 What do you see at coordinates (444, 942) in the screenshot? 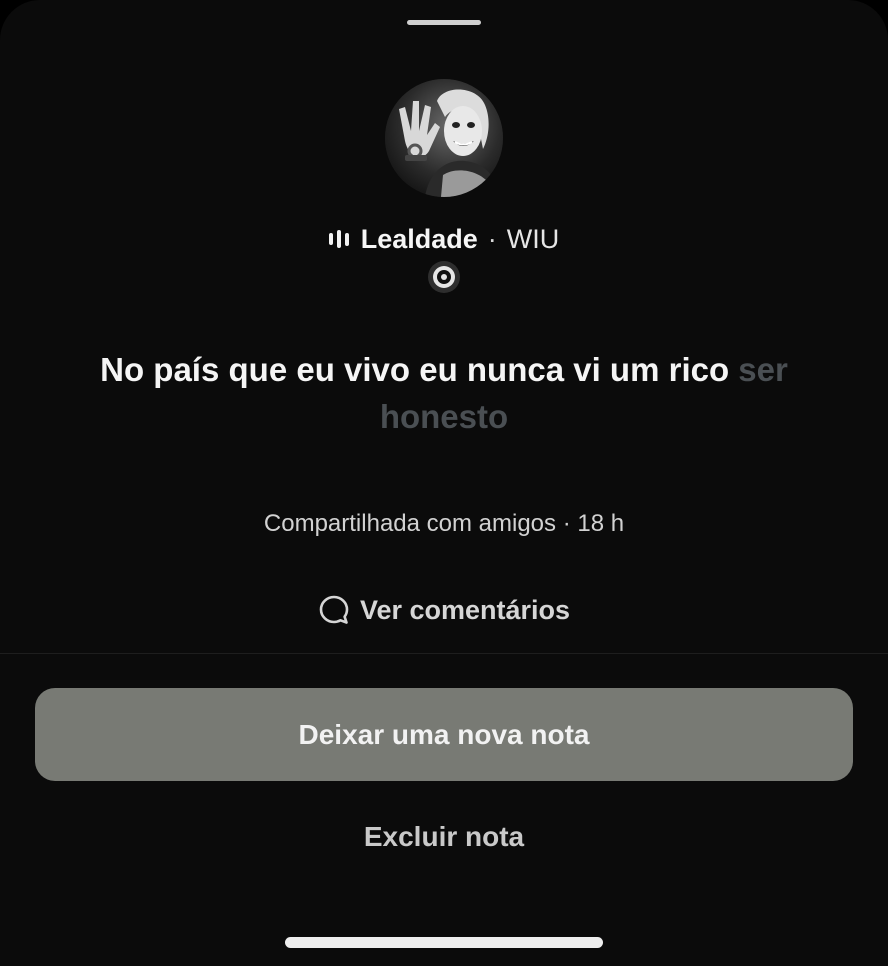
I see `home-indicator` at bounding box center [444, 942].